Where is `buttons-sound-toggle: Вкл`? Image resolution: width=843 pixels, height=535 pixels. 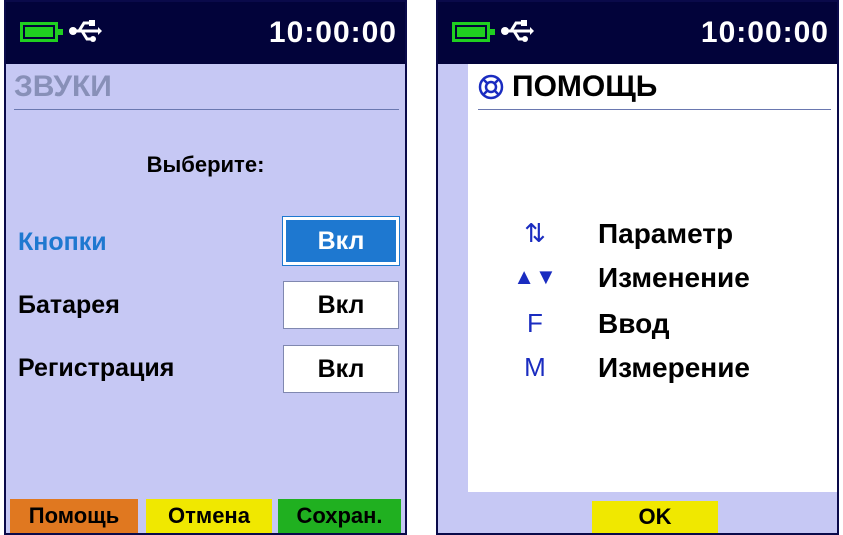 buttons-sound-toggle: Вкл is located at coordinates (341, 241).